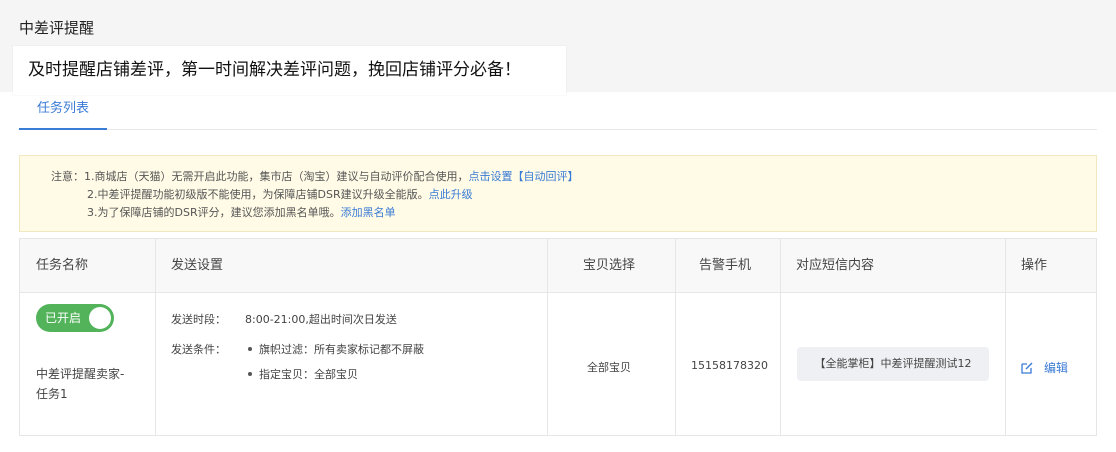 The image size is (1116, 452). Describe the element at coordinates (893, 364) in the screenshot. I see `sms-content-badge: 【全能掌柜】中差评提醒测试12` at that location.